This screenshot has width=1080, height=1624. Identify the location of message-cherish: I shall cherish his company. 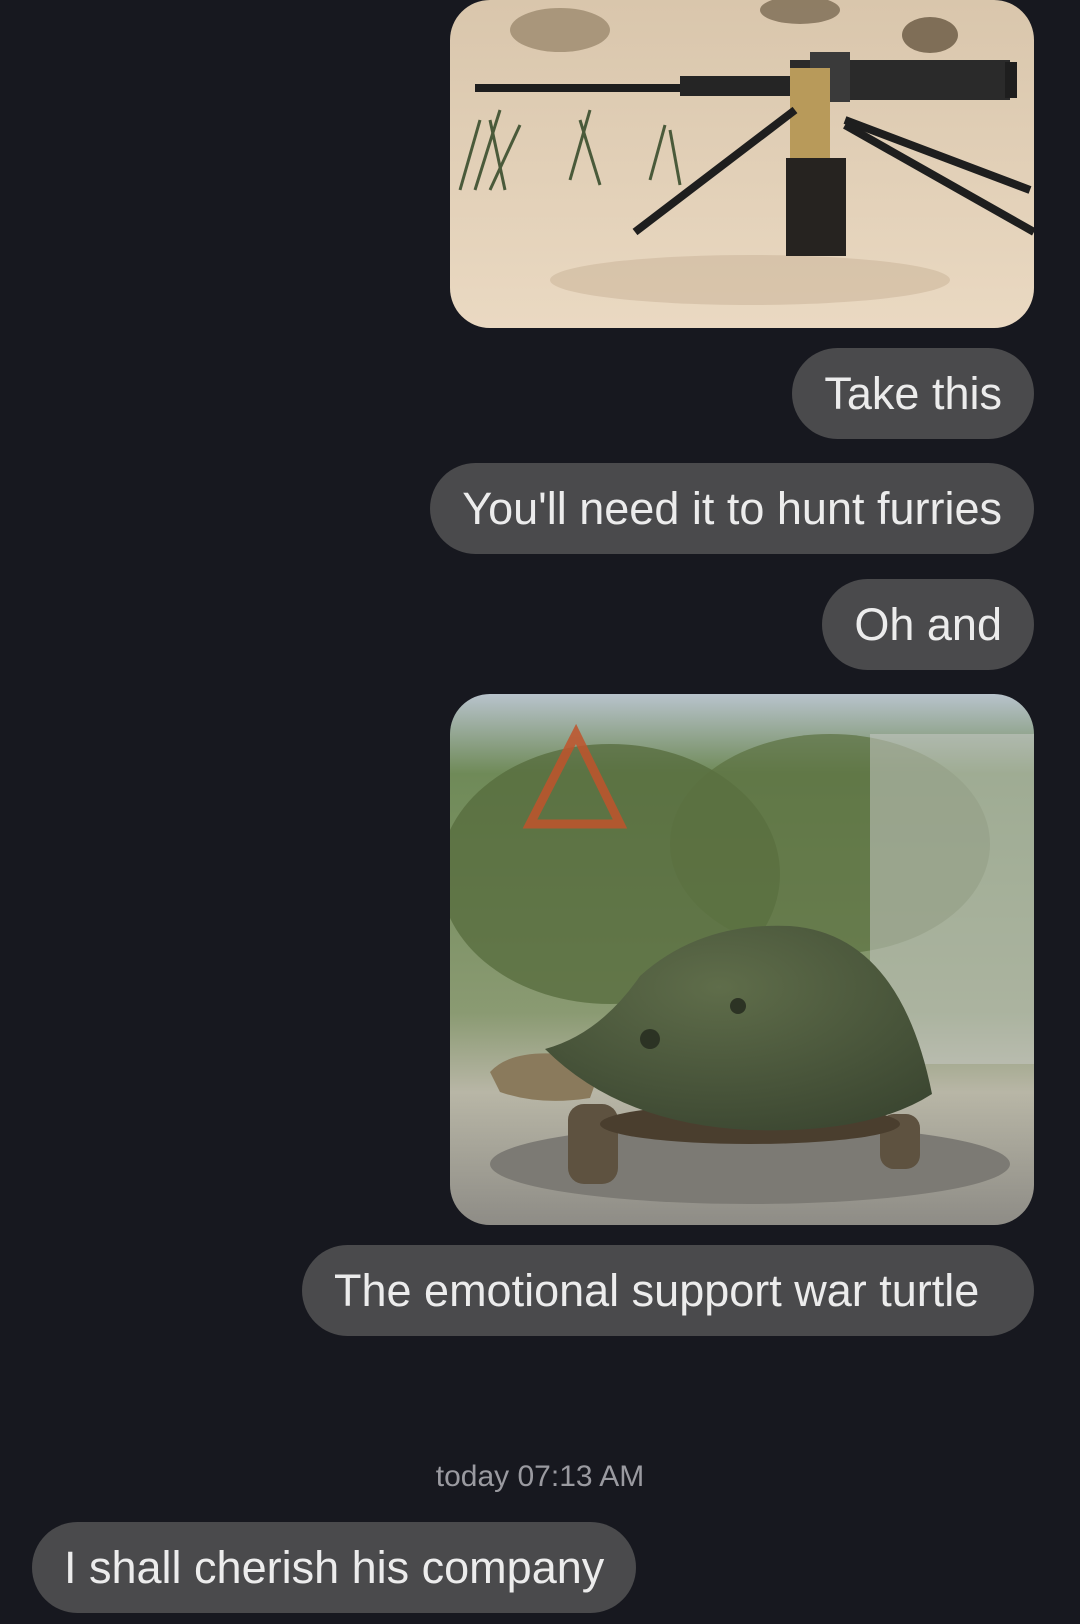
(334, 1567).